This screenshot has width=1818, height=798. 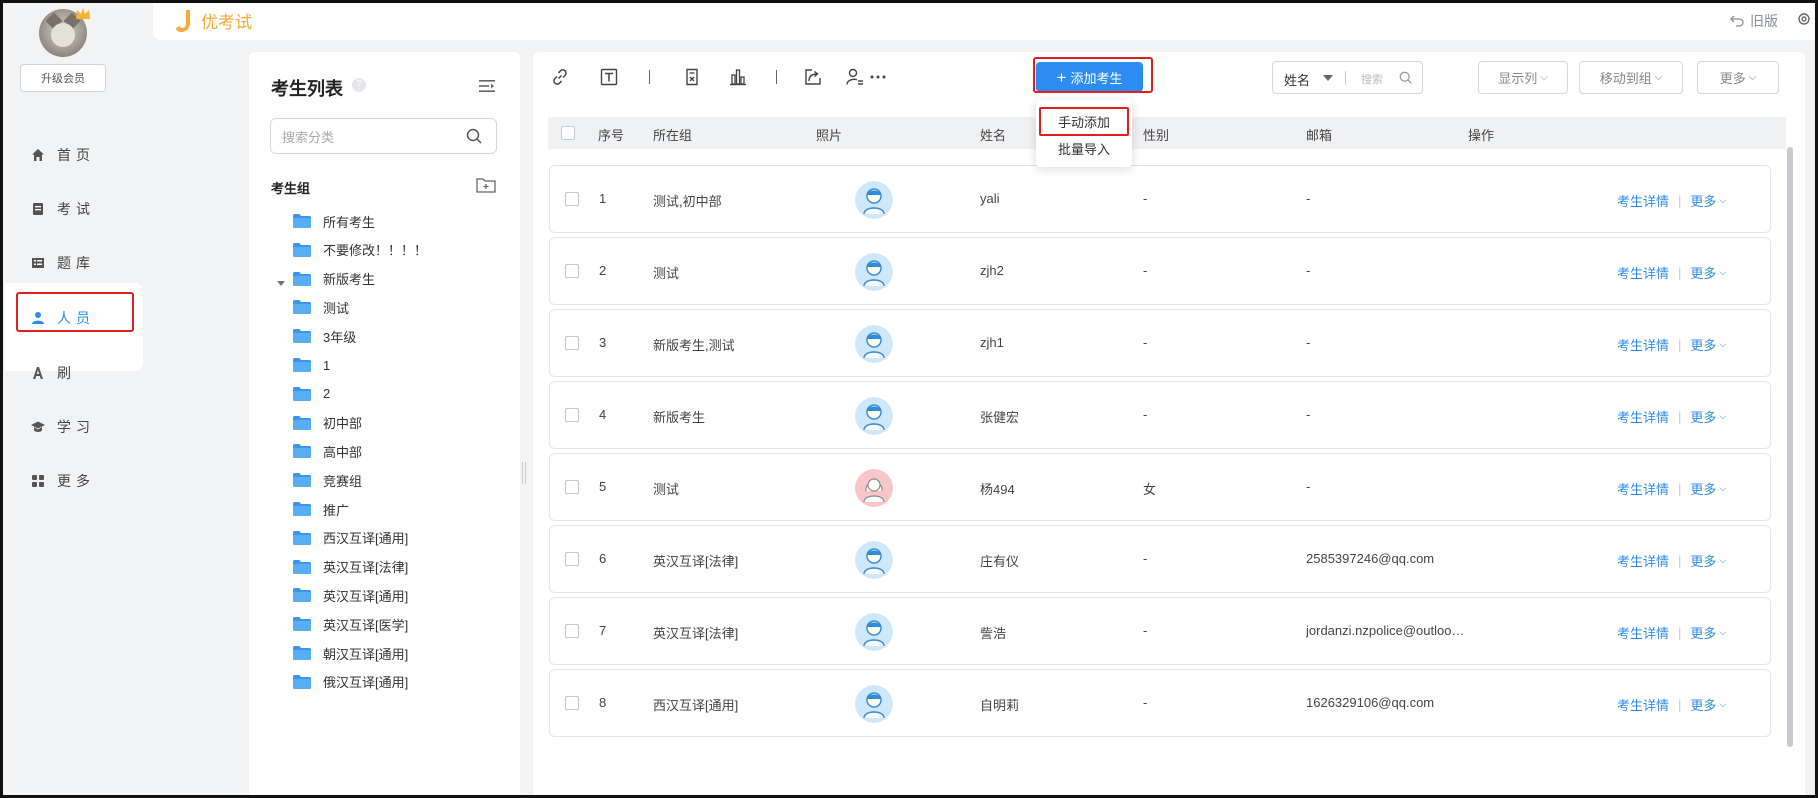 I want to click on group-tree-item: 不要修改！！！！, so click(x=360, y=250).